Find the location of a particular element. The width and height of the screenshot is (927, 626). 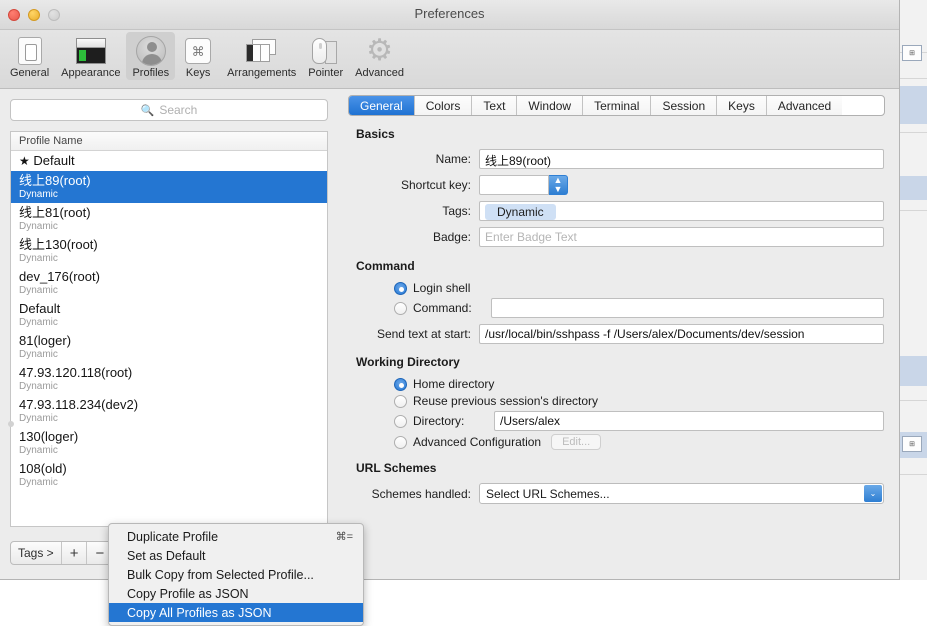

toolbar-label: Arrangements is located at coordinates (262, 73).